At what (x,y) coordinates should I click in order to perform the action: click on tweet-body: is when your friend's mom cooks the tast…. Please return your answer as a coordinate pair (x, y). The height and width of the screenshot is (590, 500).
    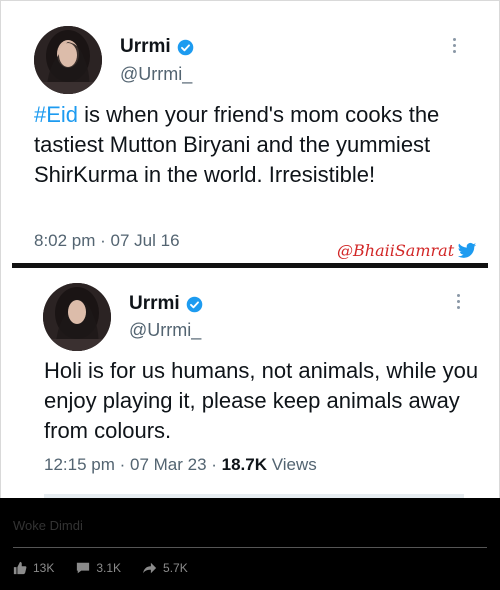
    Looking at the image, I should click on (237, 144).